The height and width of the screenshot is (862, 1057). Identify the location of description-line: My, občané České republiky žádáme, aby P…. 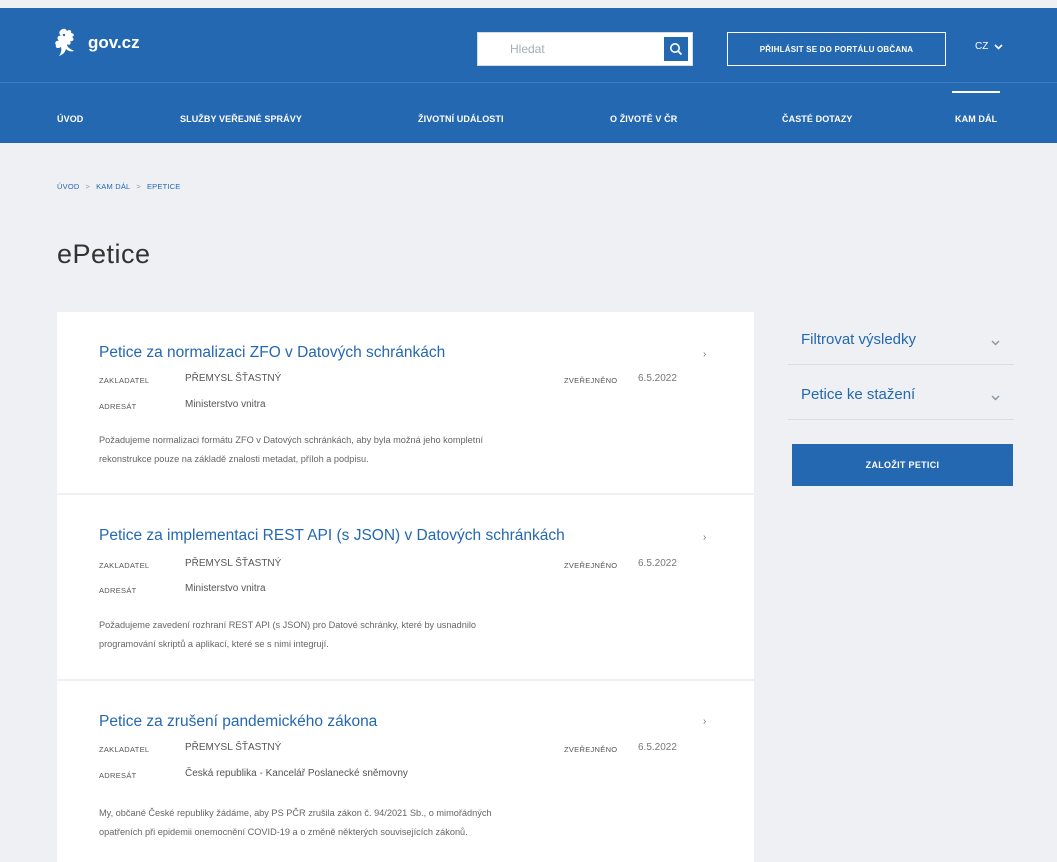
(295, 813).